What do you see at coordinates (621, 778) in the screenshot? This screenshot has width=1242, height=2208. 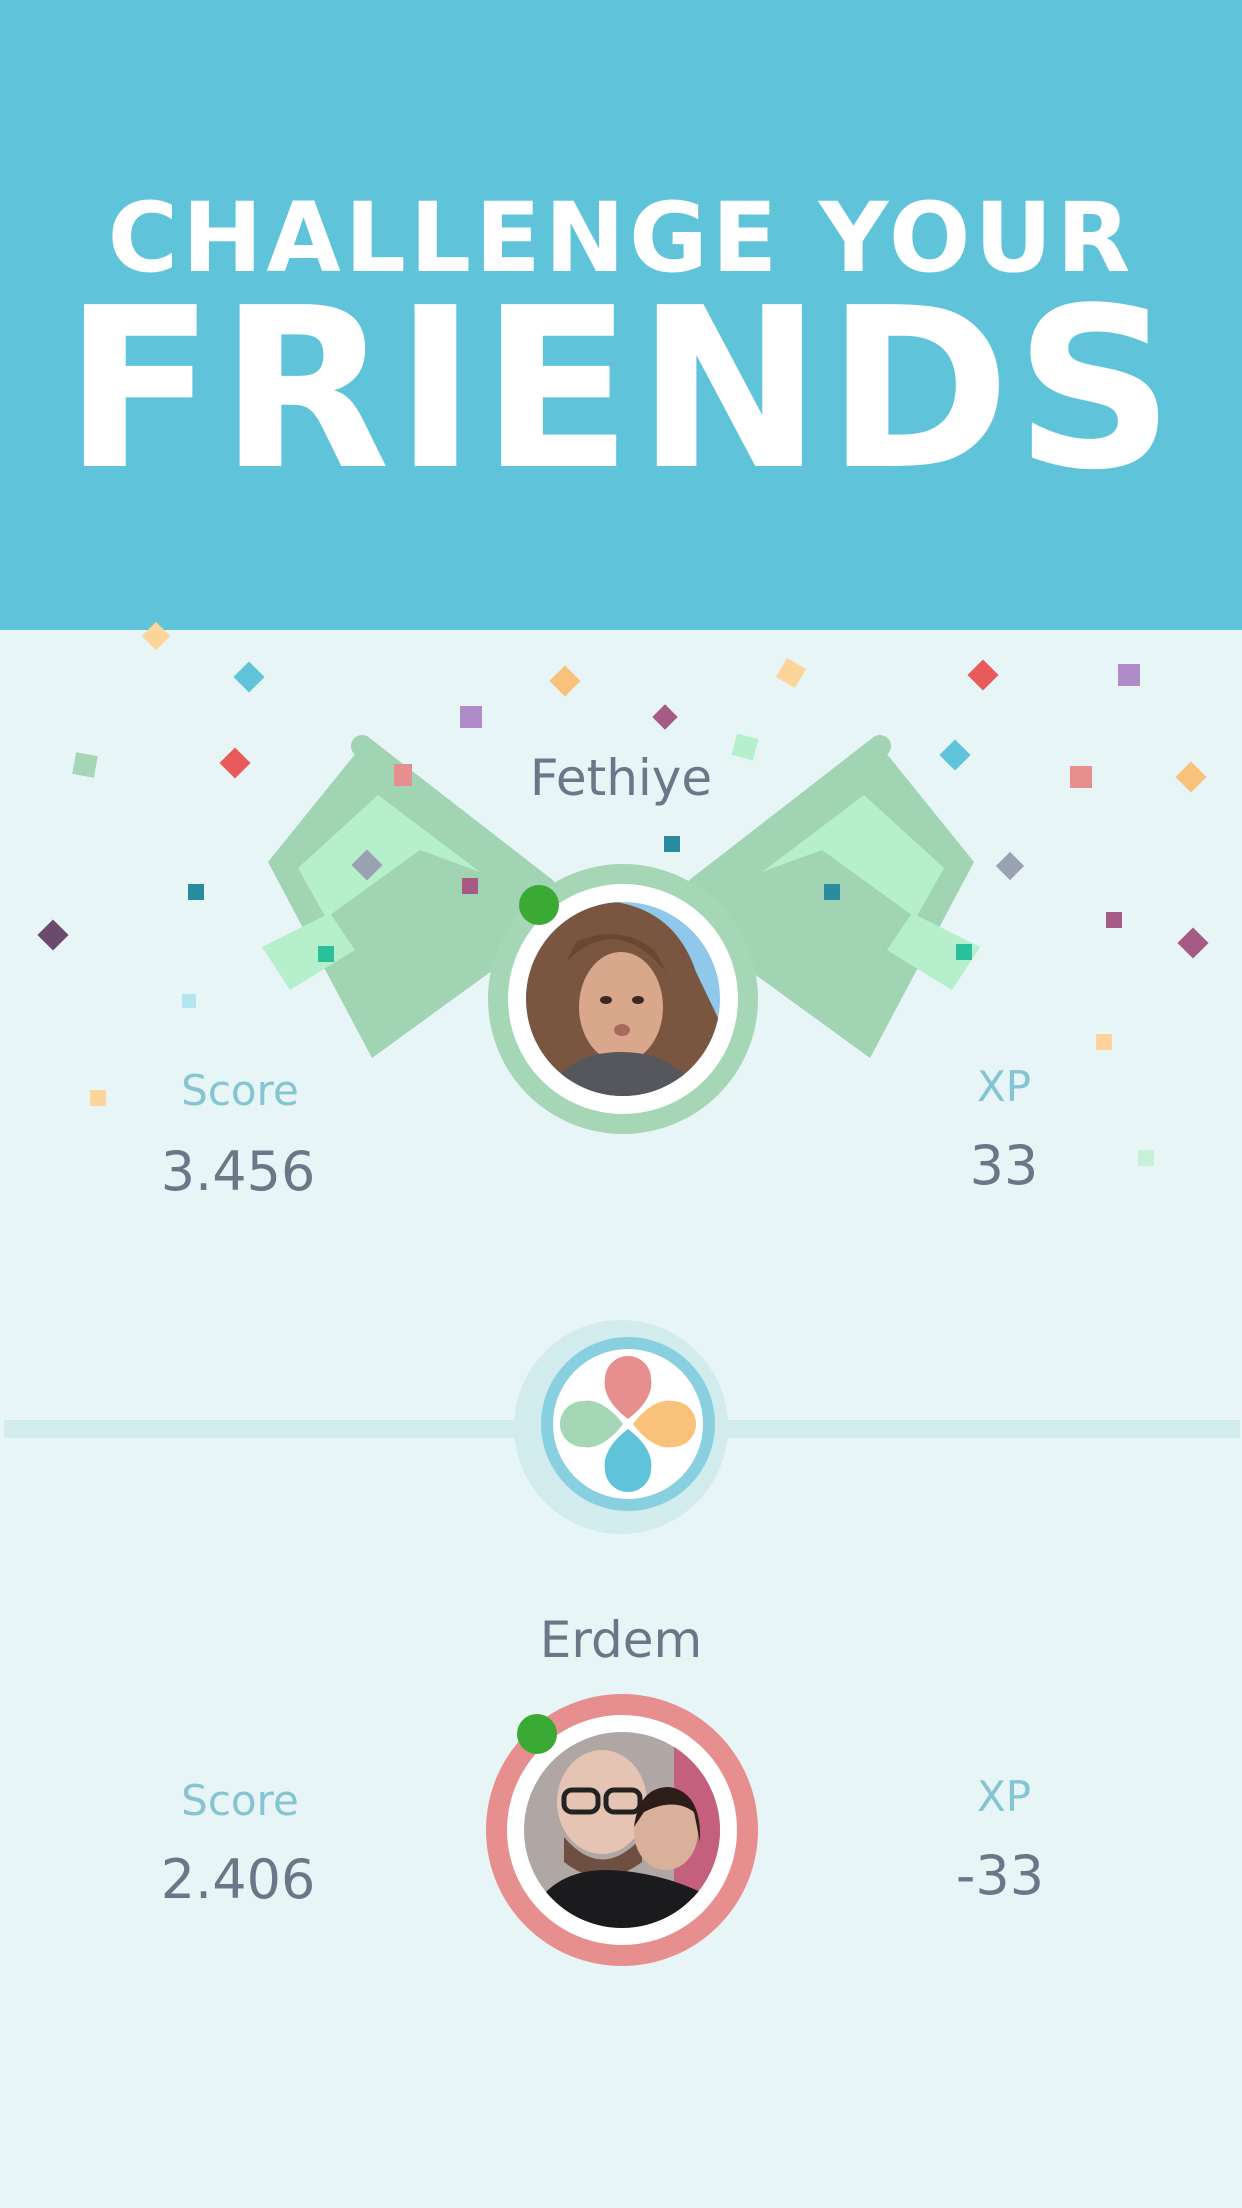 I see `player-name-top: Fethiye` at bounding box center [621, 778].